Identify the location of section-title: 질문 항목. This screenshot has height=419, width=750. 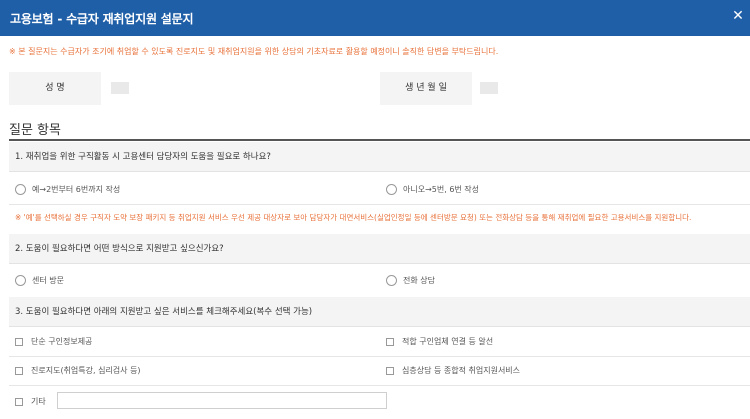
(35, 130).